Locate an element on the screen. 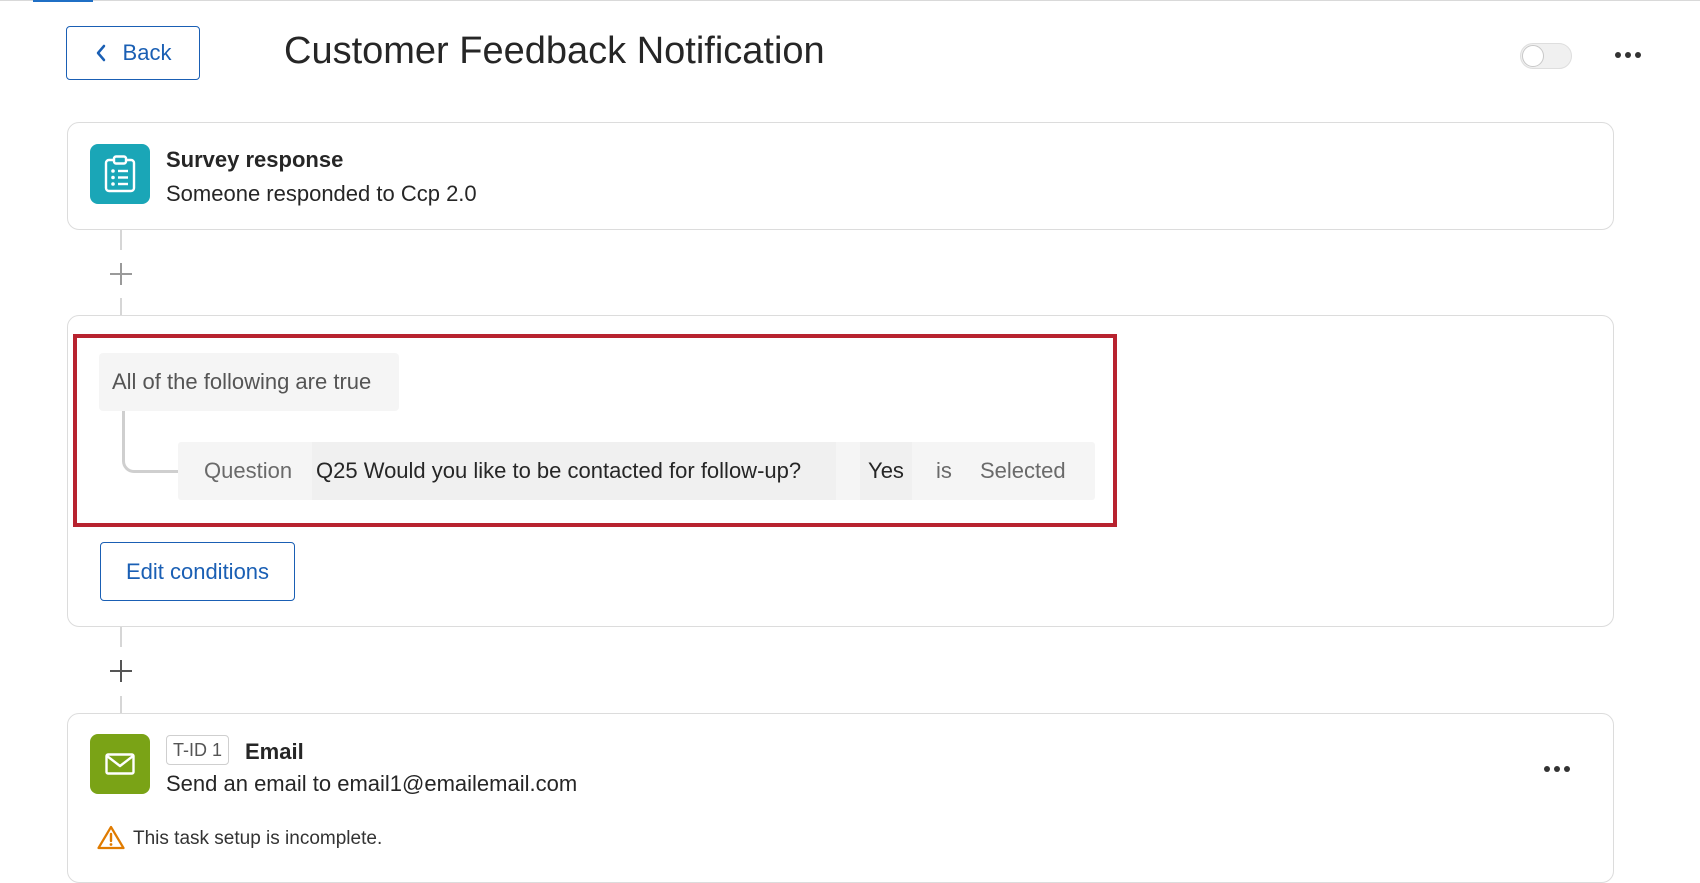  back-button: Back is located at coordinates (133, 53).